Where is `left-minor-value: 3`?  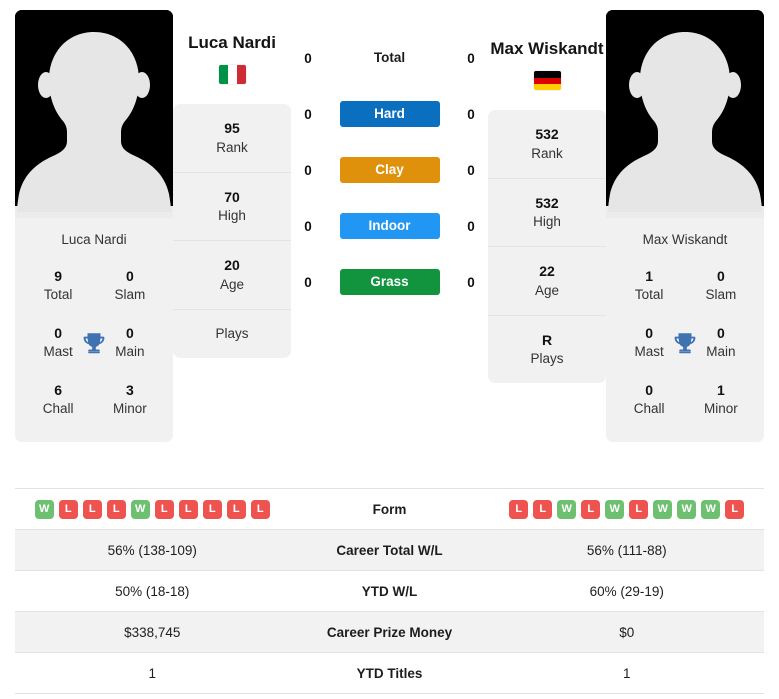
left-minor-value: 3 is located at coordinates (129, 390).